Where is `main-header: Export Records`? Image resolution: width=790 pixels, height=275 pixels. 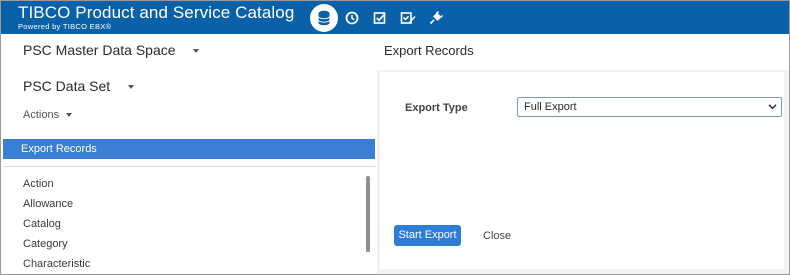 main-header: Export Records is located at coordinates (583, 52).